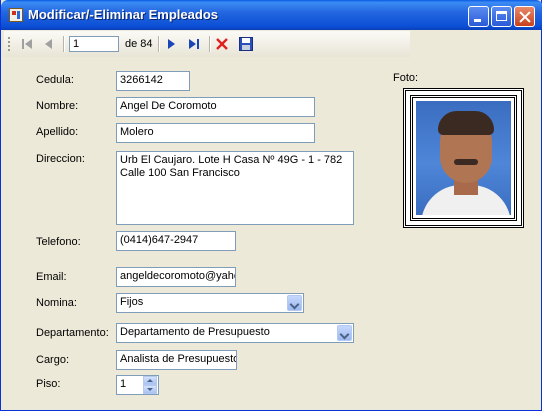 Image resolution: width=542 pixels, height=411 pixels. Describe the element at coordinates (466, 162) in the screenshot. I see `photo-mustache` at that location.